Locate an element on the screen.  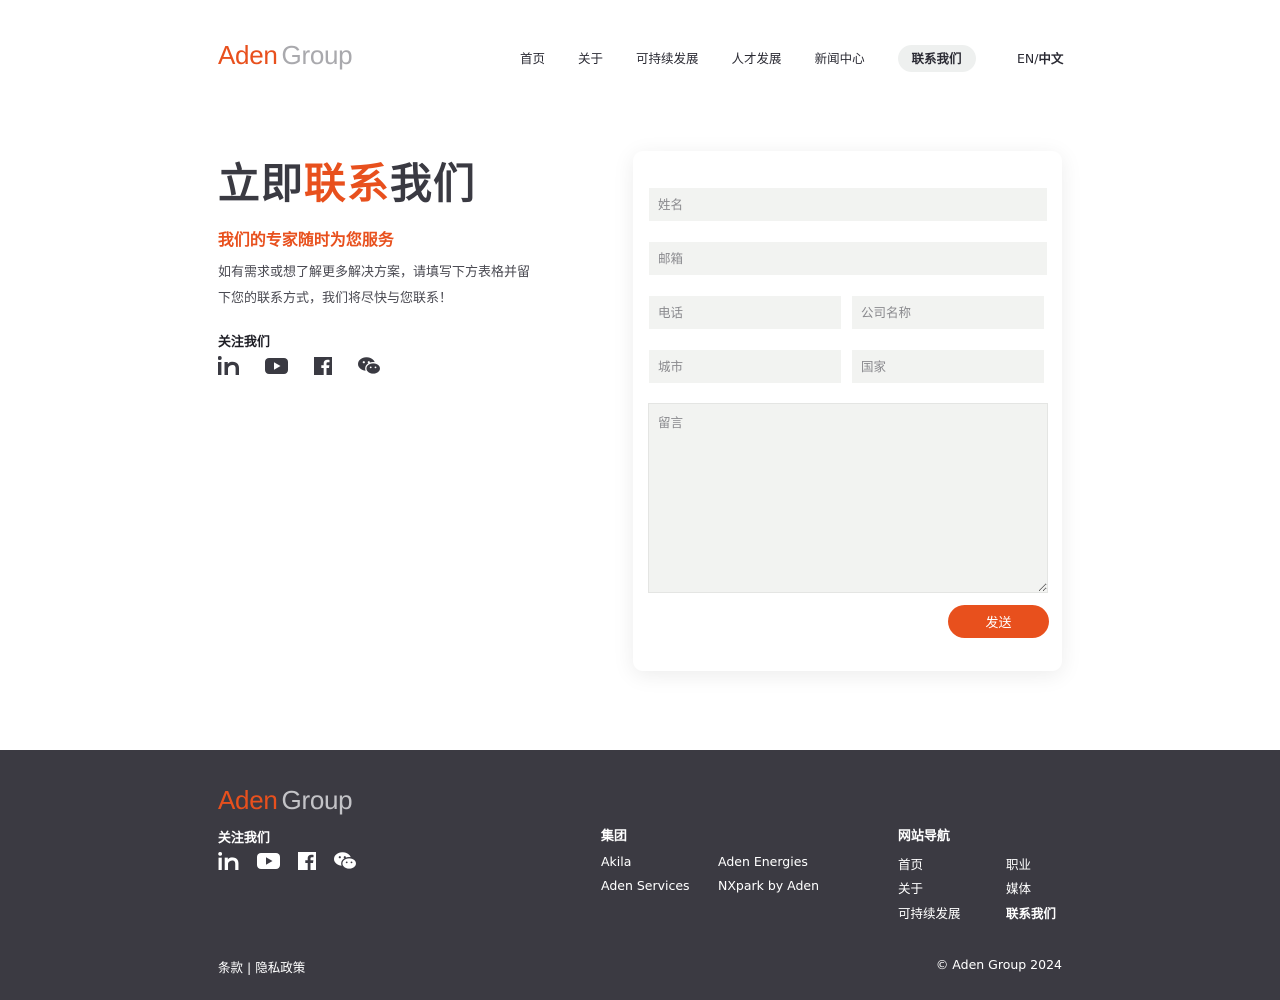
nav-item-news: 新闻中心 is located at coordinates (840, 58).